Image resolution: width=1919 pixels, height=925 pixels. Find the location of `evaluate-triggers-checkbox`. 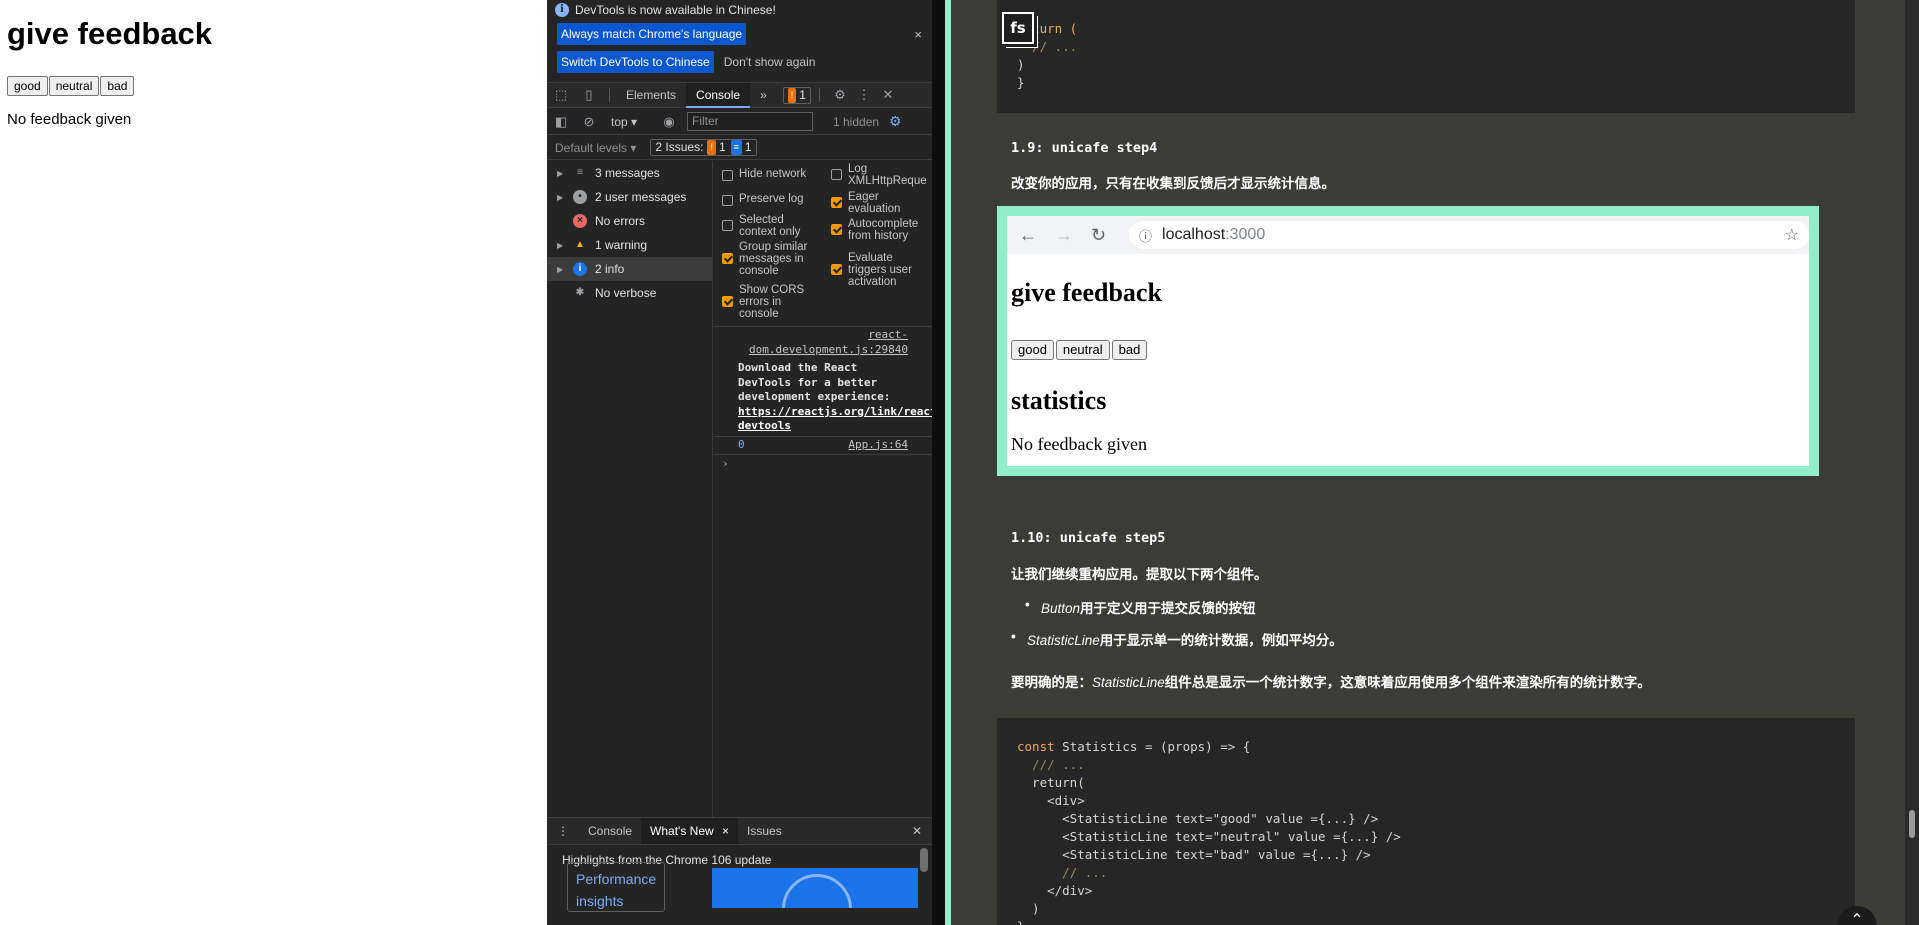

evaluate-triggers-checkbox is located at coordinates (836, 269).